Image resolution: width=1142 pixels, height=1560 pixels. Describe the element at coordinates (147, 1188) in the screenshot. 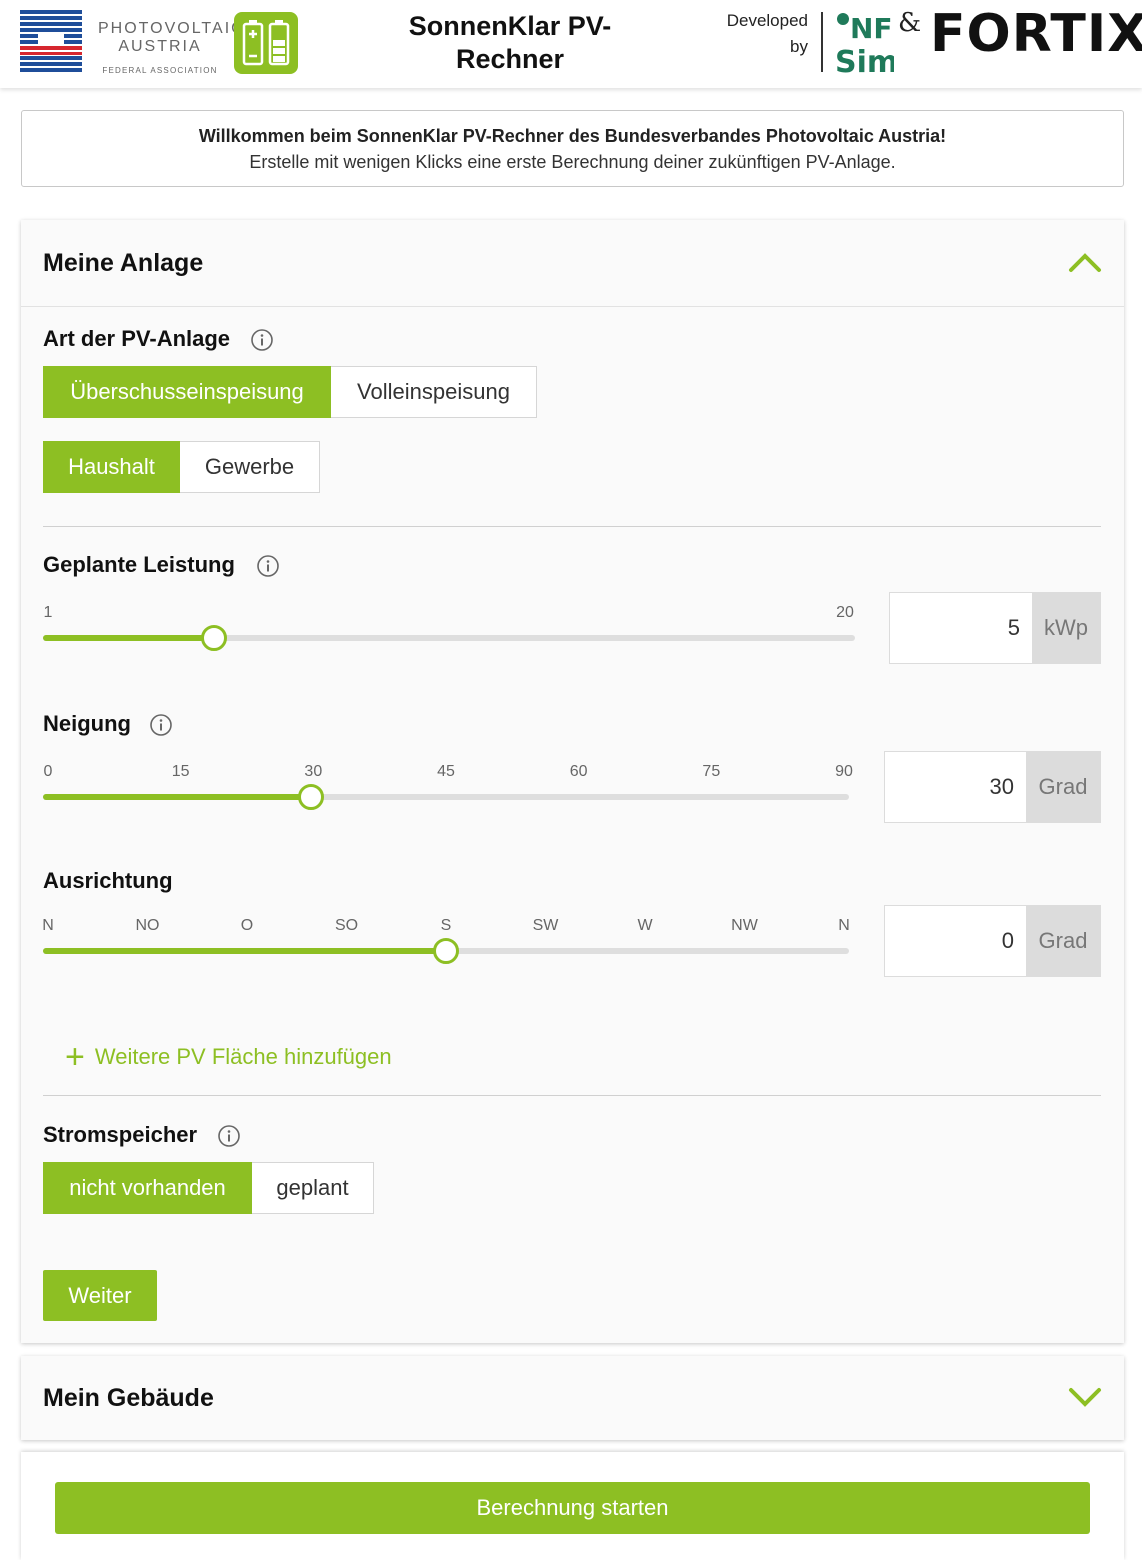

I see `option-nicht-vorhanden: nicht vorhanden` at that location.